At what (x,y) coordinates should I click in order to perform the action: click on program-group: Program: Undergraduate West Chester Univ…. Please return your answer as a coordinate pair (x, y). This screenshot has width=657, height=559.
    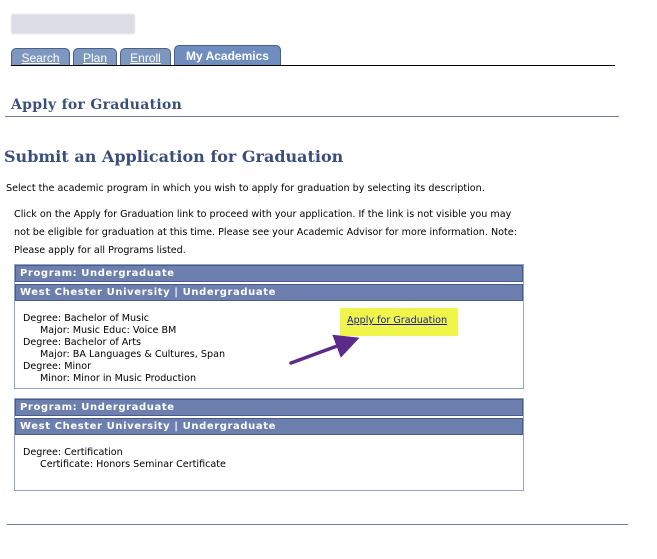
    Looking at the image, I should click on (269, 444).